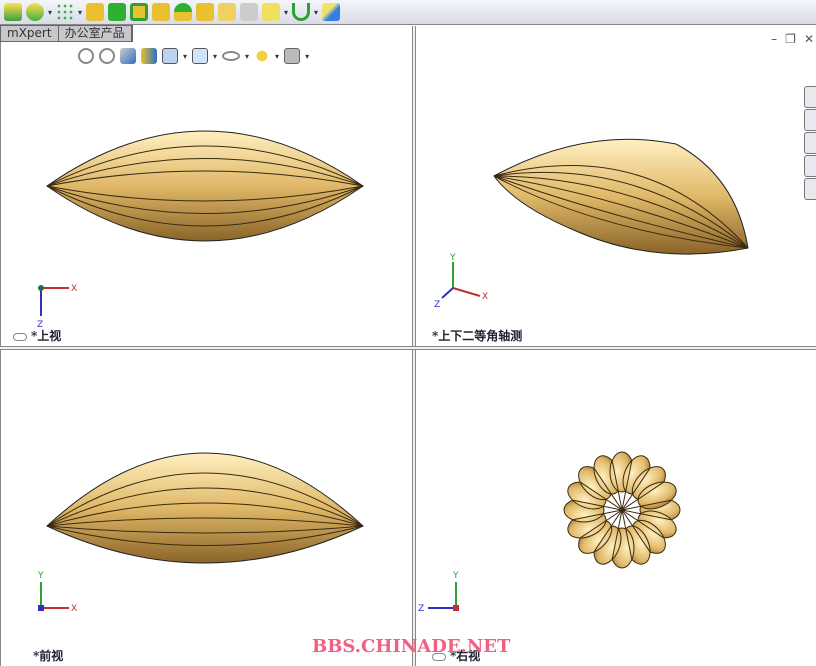  I want to click on horizontal-splitter, so click(408, 348).